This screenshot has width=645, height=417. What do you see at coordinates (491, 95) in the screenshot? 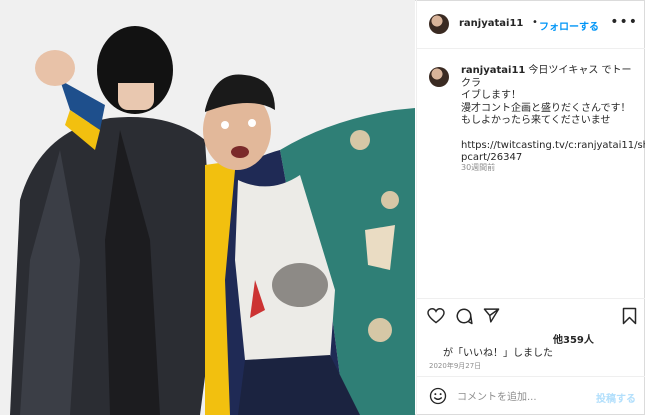
I see `caption-line-2: イブします！` at bounding box center [491, 95].